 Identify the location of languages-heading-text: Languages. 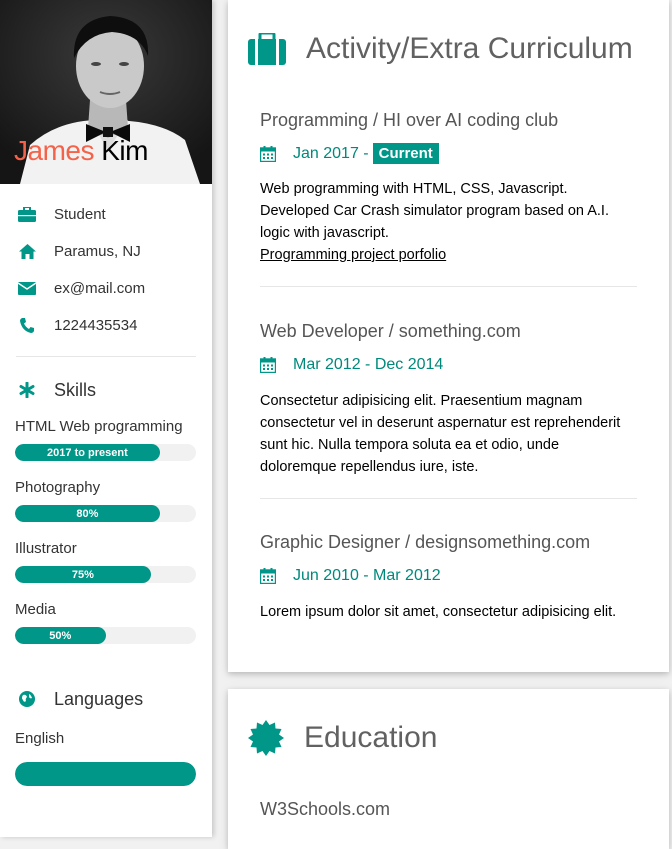
(99, 698).